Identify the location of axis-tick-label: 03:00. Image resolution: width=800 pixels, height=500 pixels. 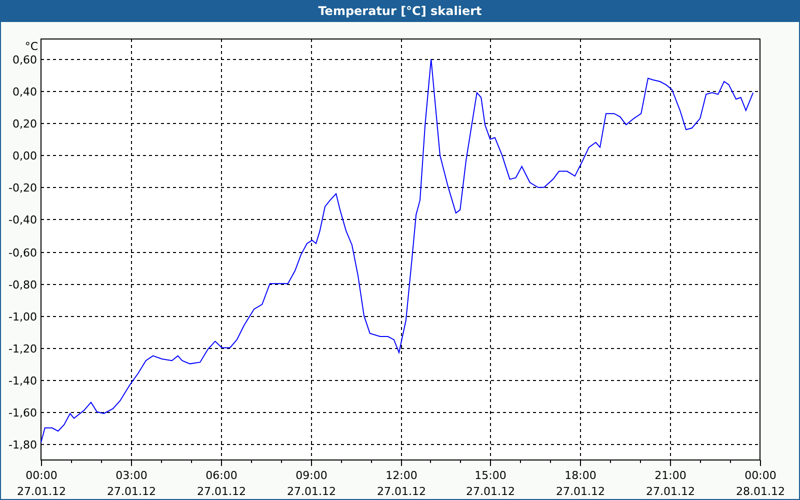
(132, 475).